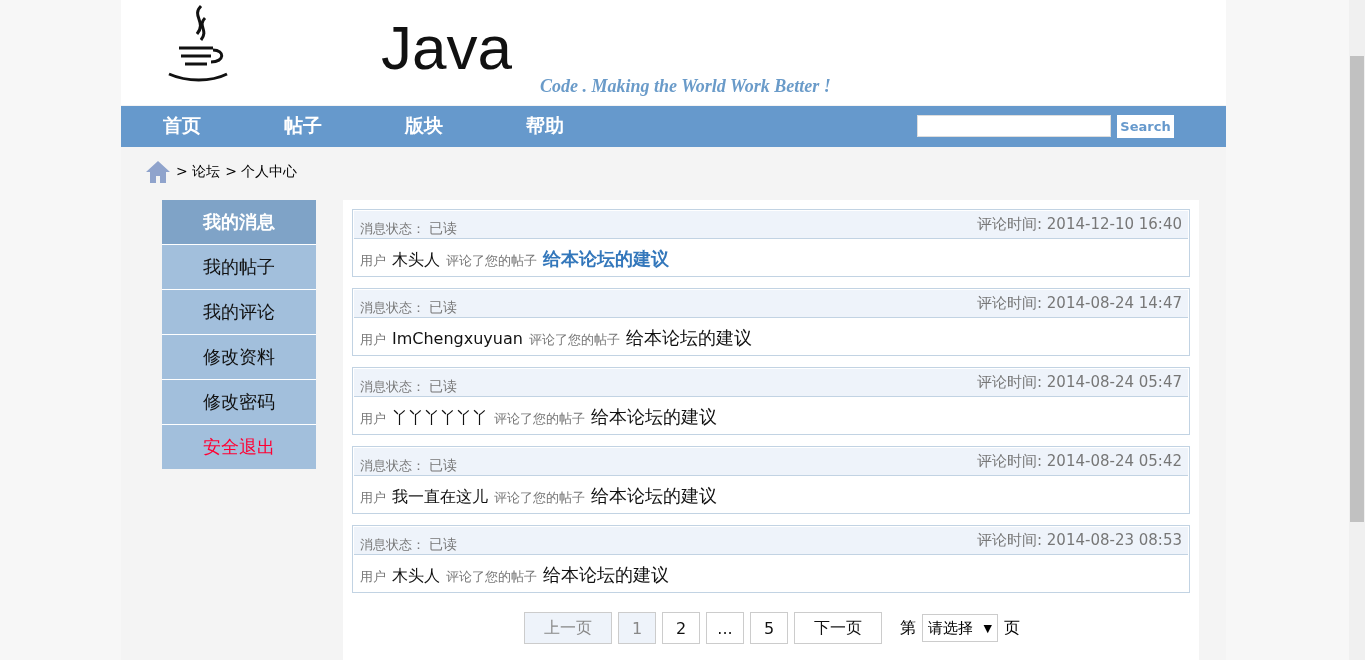 This screenshot has width=1365, height=660. Describe the element at coordinates (1079, 382) in the screenshot. I see `comment-time: 评论时间: 2014-08-24 05:47` at that location.